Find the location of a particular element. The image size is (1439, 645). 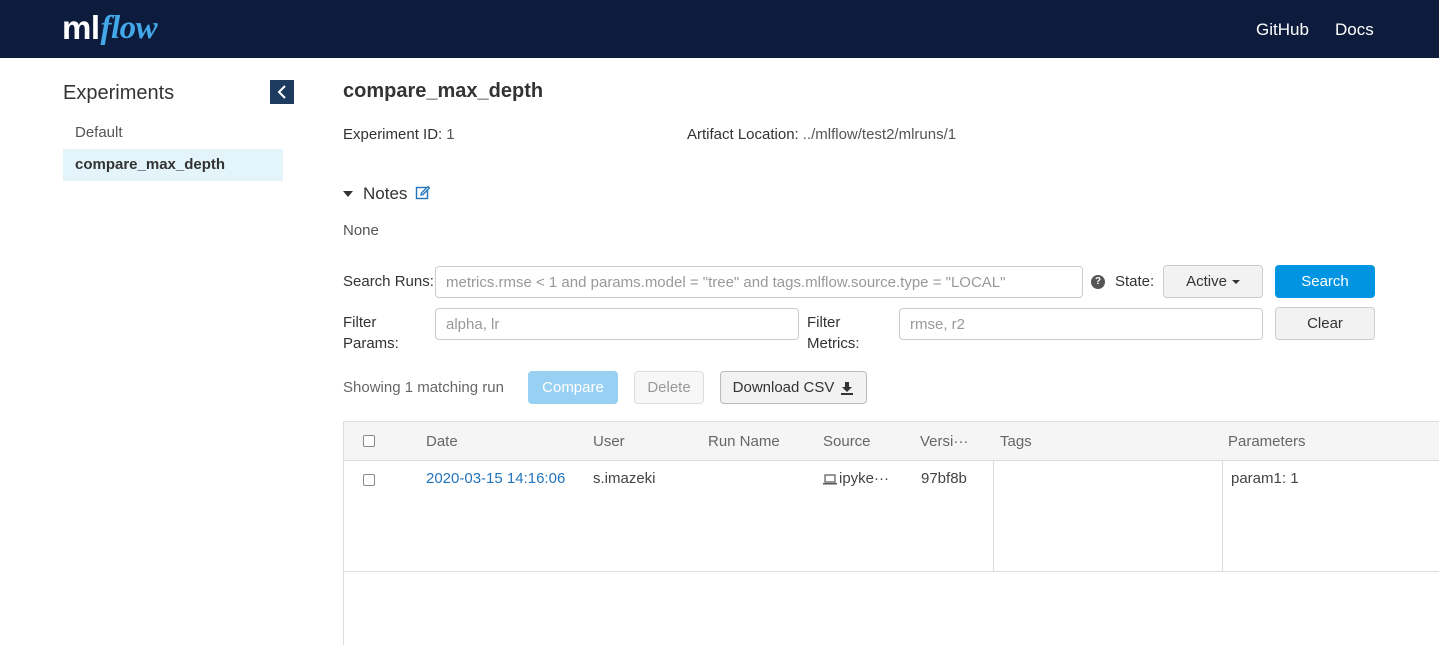

run-version: 97bf8b is located at coordinates (944, 478).